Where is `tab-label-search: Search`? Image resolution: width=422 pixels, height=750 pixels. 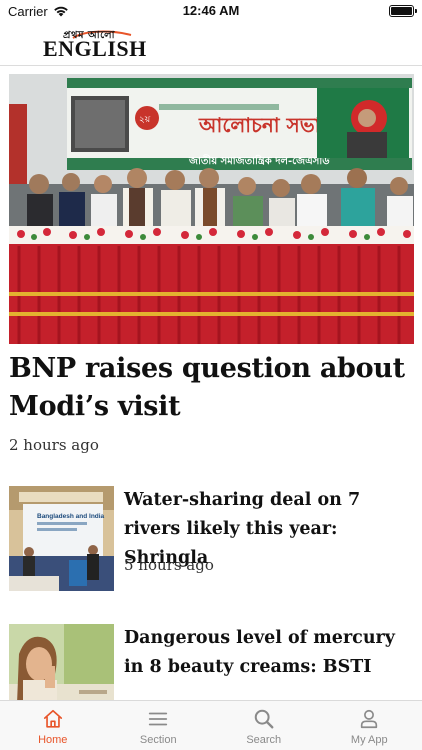
tab-label-search: Search is located at coordinates (264, 740).